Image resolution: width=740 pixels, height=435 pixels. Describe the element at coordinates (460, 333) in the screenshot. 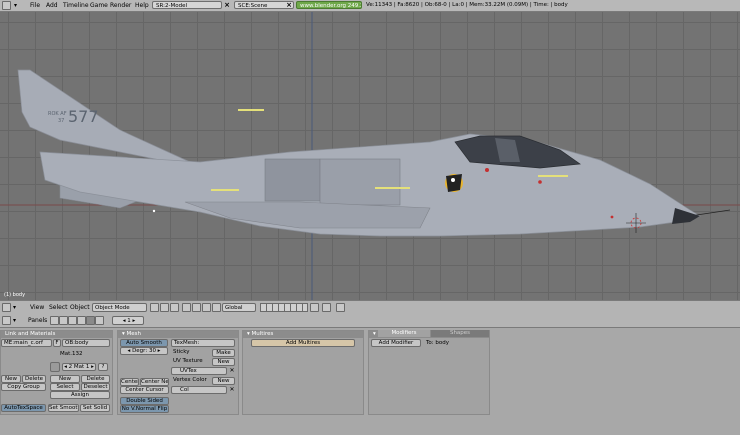

I see `tab-shapes: Shapes` at that location.